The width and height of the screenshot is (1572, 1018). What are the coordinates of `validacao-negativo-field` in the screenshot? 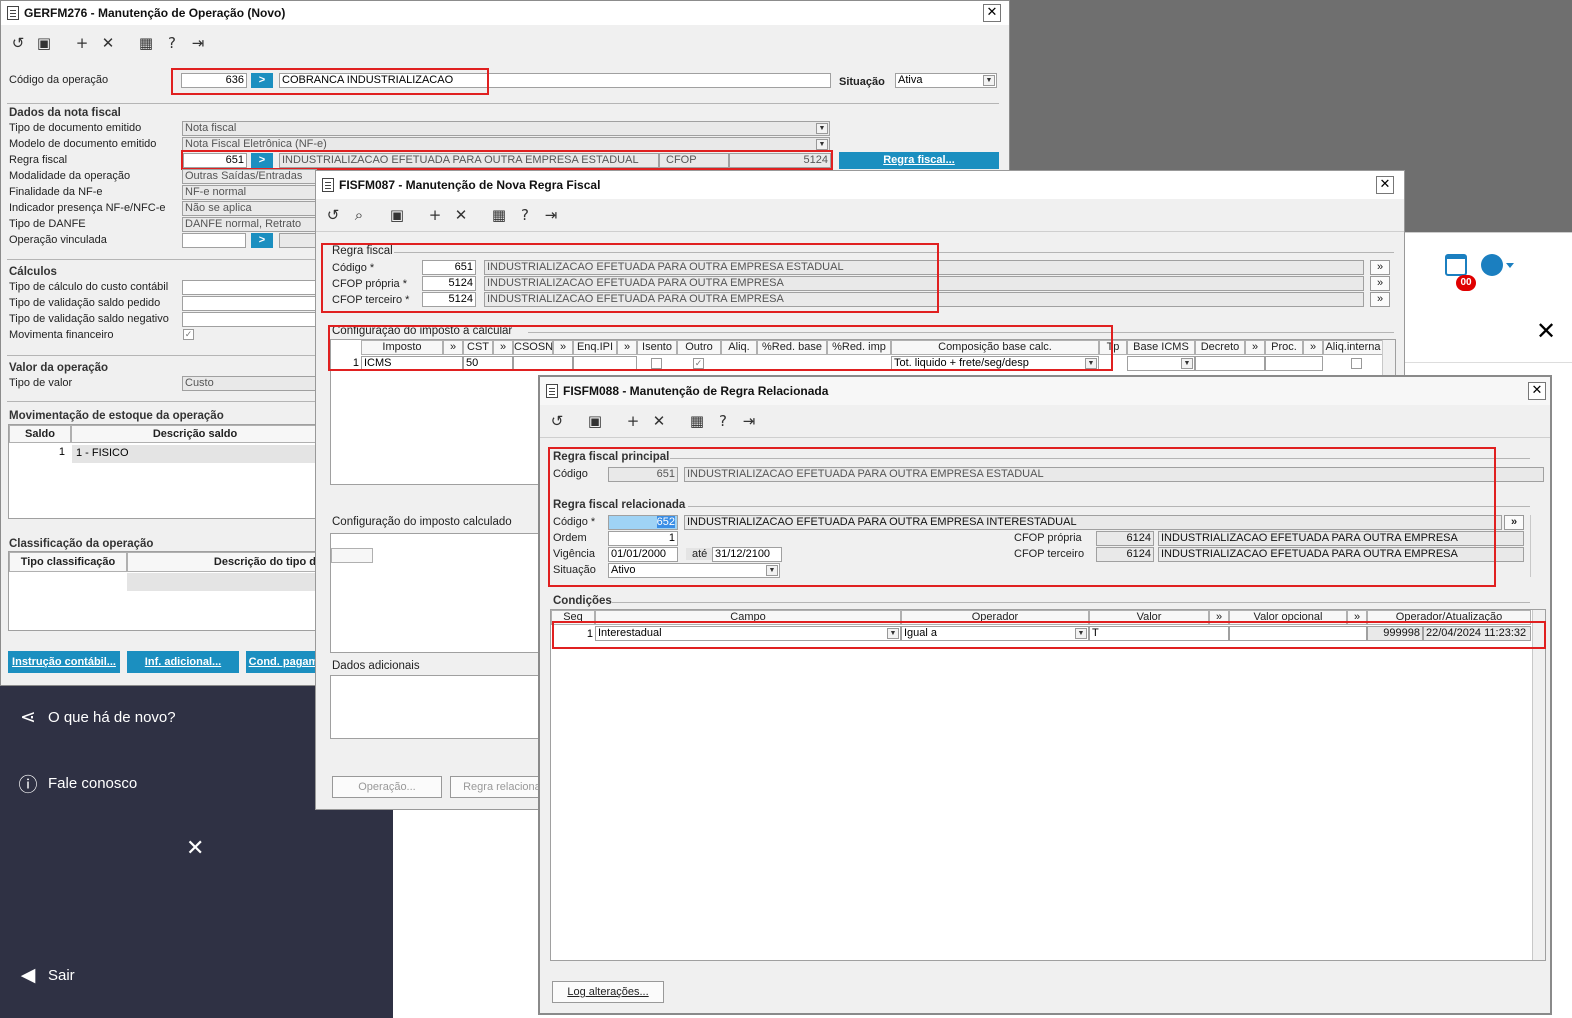 It's located at (249, 319).